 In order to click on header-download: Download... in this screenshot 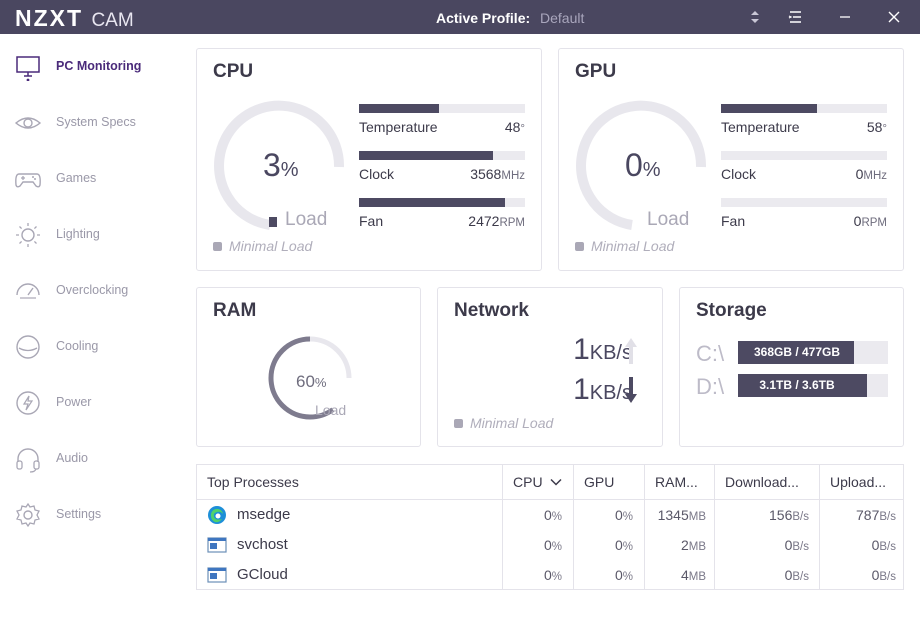, I will do `click(766, 482)`.